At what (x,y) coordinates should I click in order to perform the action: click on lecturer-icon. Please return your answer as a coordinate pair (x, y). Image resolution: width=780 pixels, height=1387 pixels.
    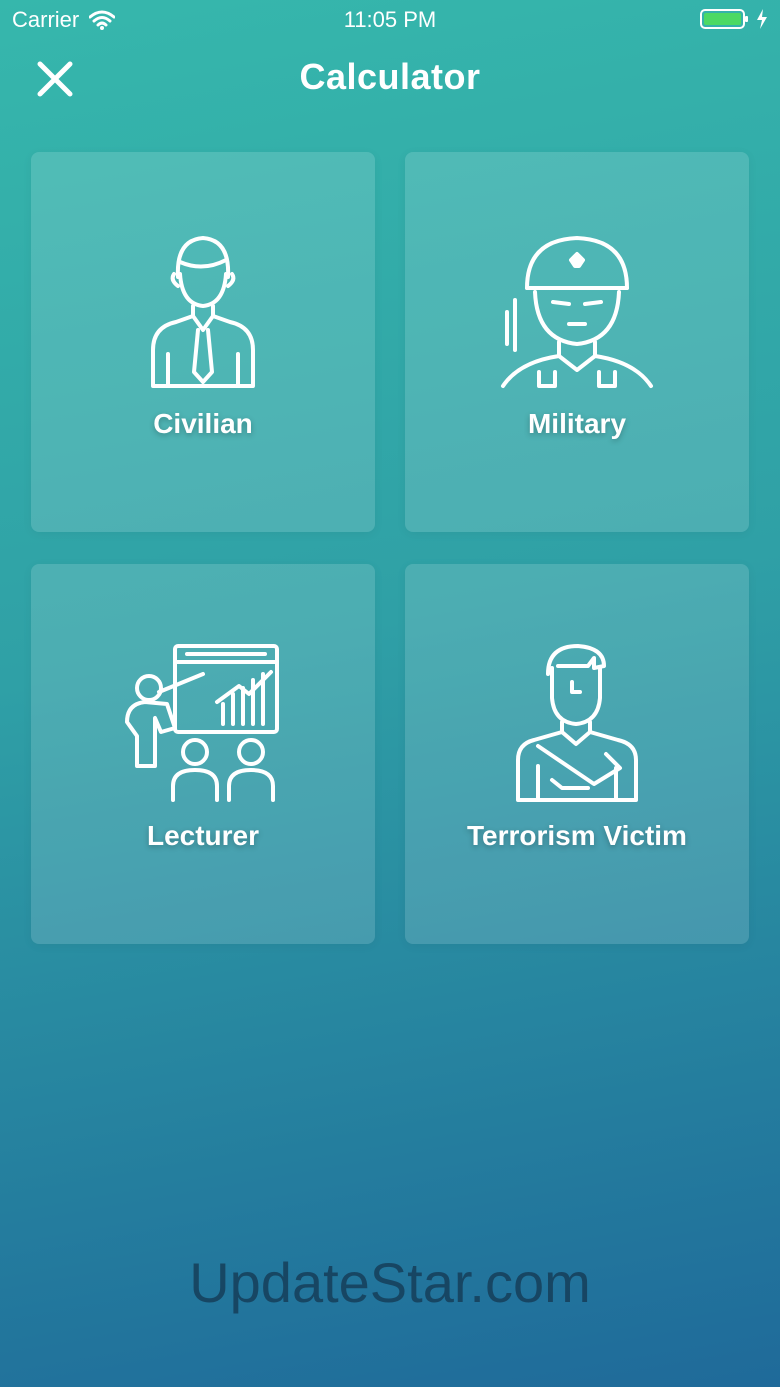
    Looking at the image, I should click on (202, 723).